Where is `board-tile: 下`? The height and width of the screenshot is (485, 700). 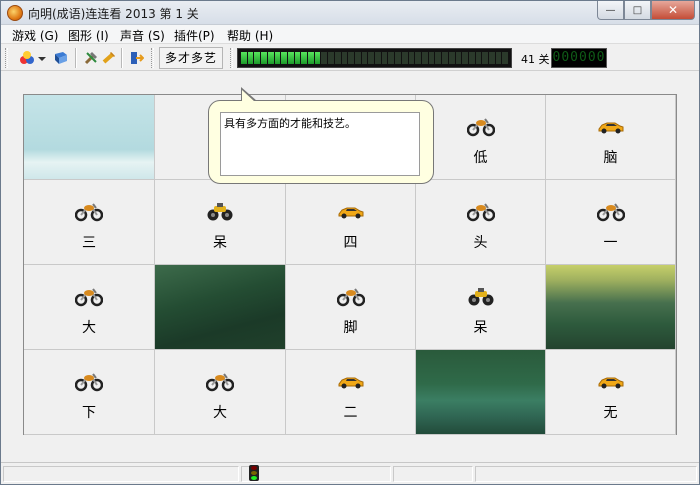
board-tile: 下 is located at coordinates (89, 392).